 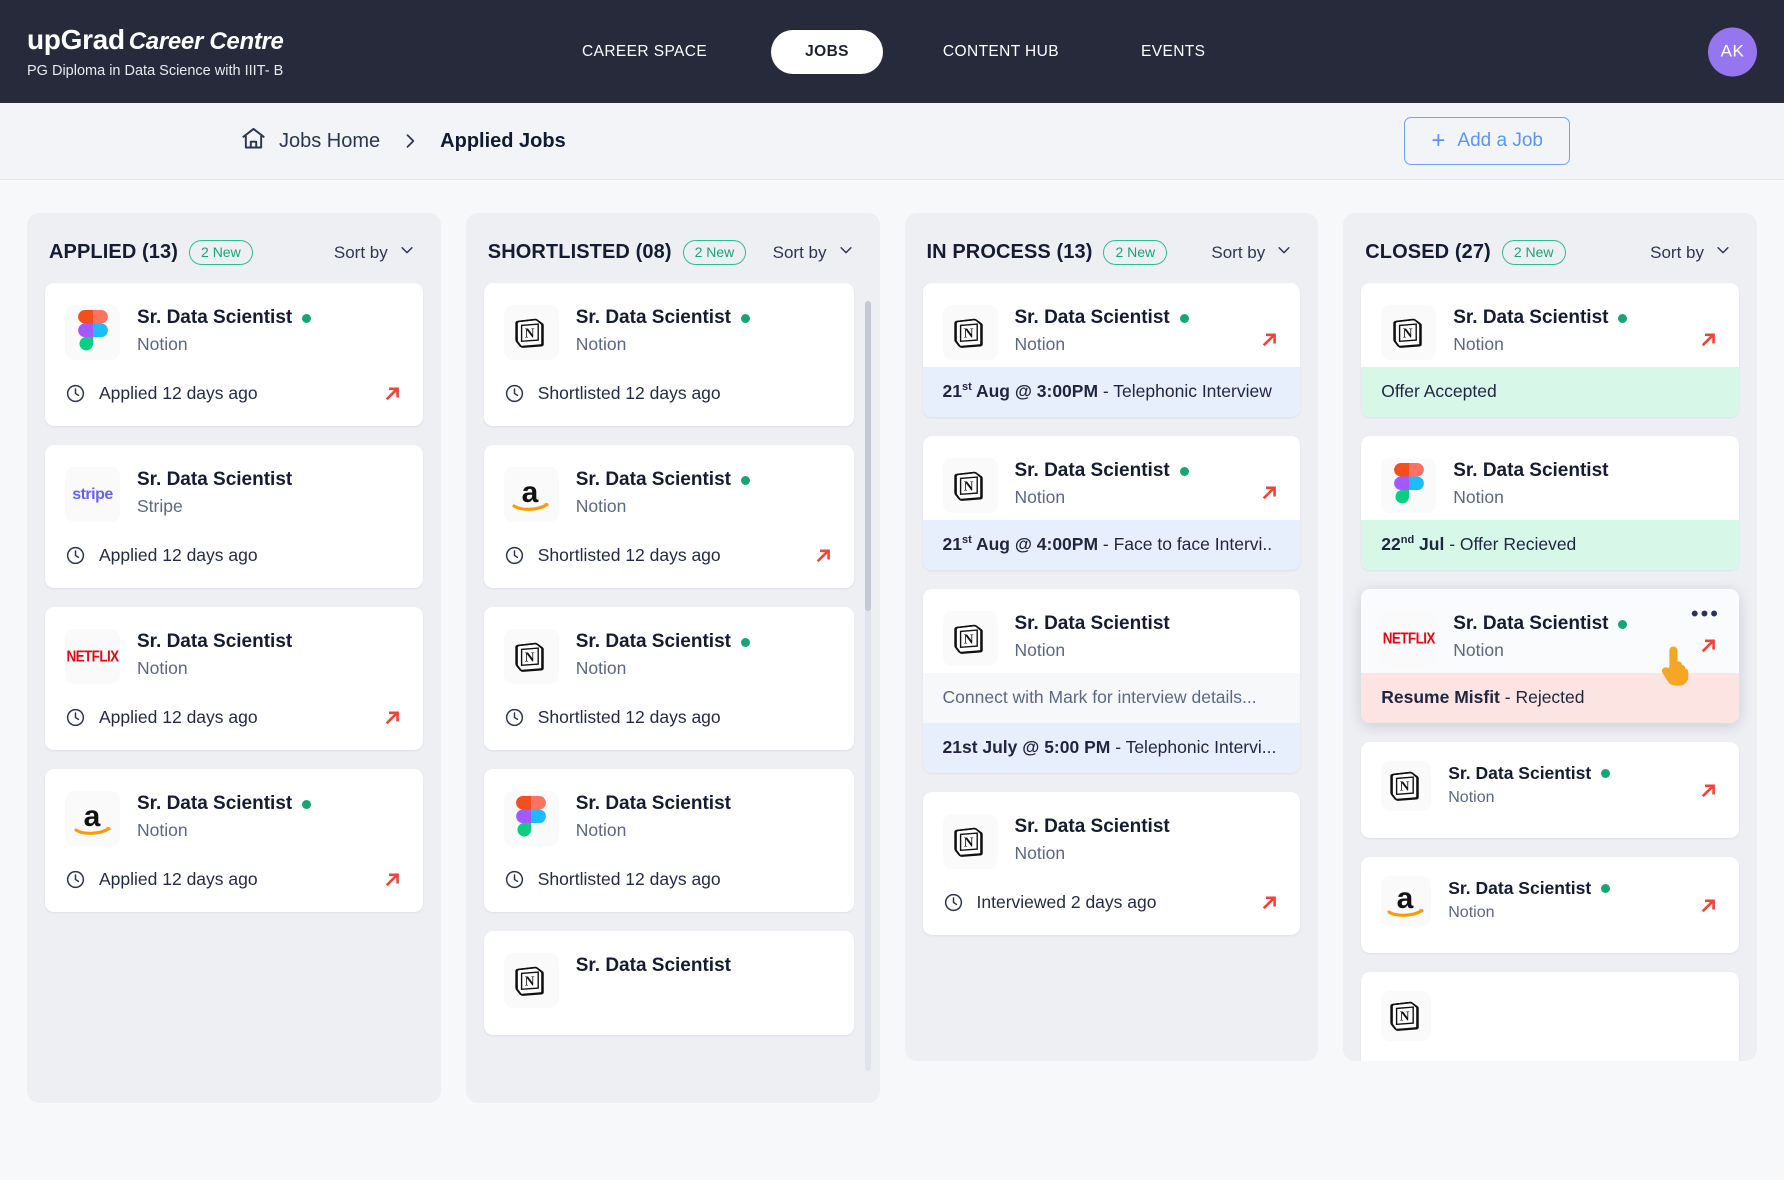 I want to click on job-status-text: Applied 12 days ago, so click(x=178, y=717).